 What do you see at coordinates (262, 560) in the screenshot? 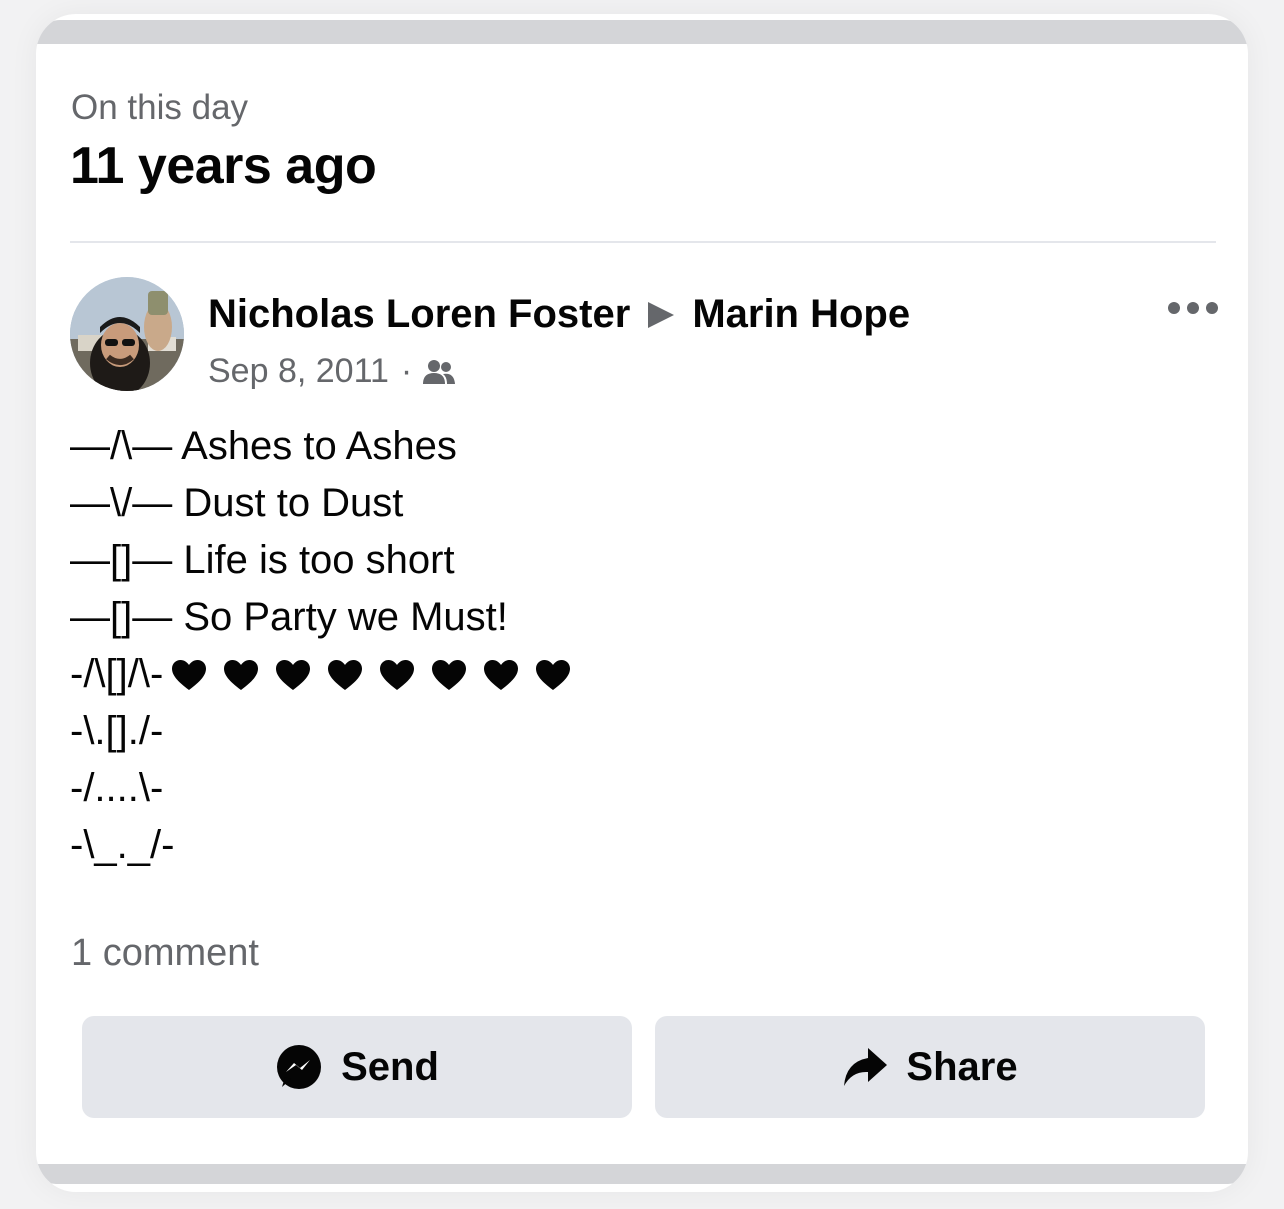
I see `post-line: —[]— Life is too short` at bounding box center [262, 560].